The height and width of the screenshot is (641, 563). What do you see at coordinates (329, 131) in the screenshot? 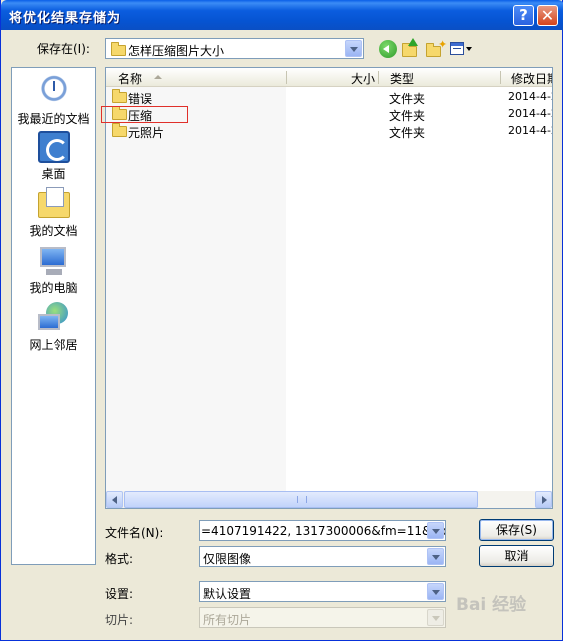
I see `list-item: 元照片 文件夹 2014-4-2` at bounding box center [329, 131].